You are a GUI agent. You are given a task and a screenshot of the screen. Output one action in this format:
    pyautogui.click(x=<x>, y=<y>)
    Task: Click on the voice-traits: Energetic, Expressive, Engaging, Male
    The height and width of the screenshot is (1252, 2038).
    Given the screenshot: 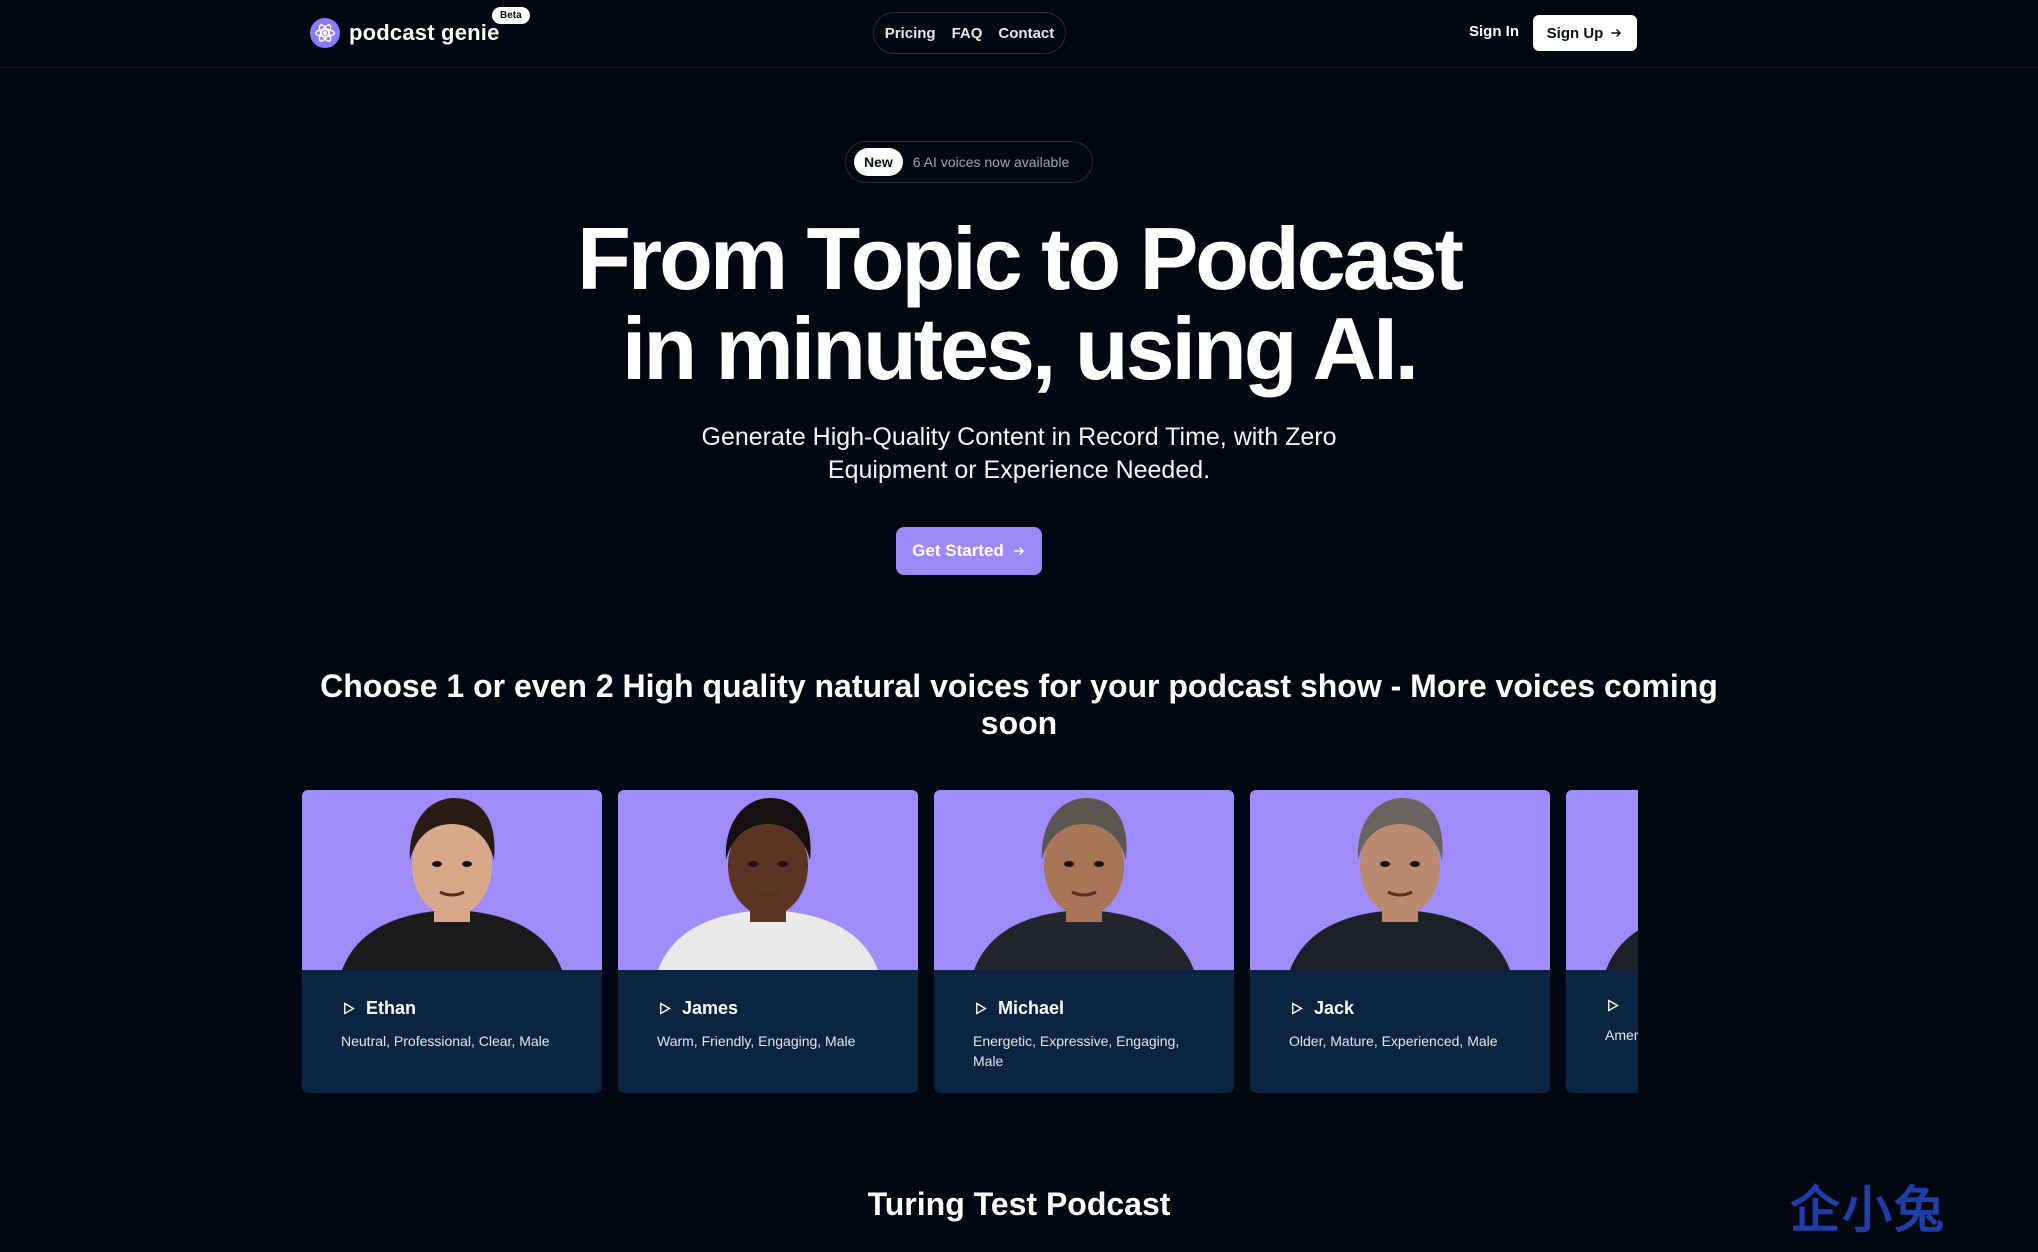 What is the action you would take?
    pyautogui.click(x=1076, y=1051)
    